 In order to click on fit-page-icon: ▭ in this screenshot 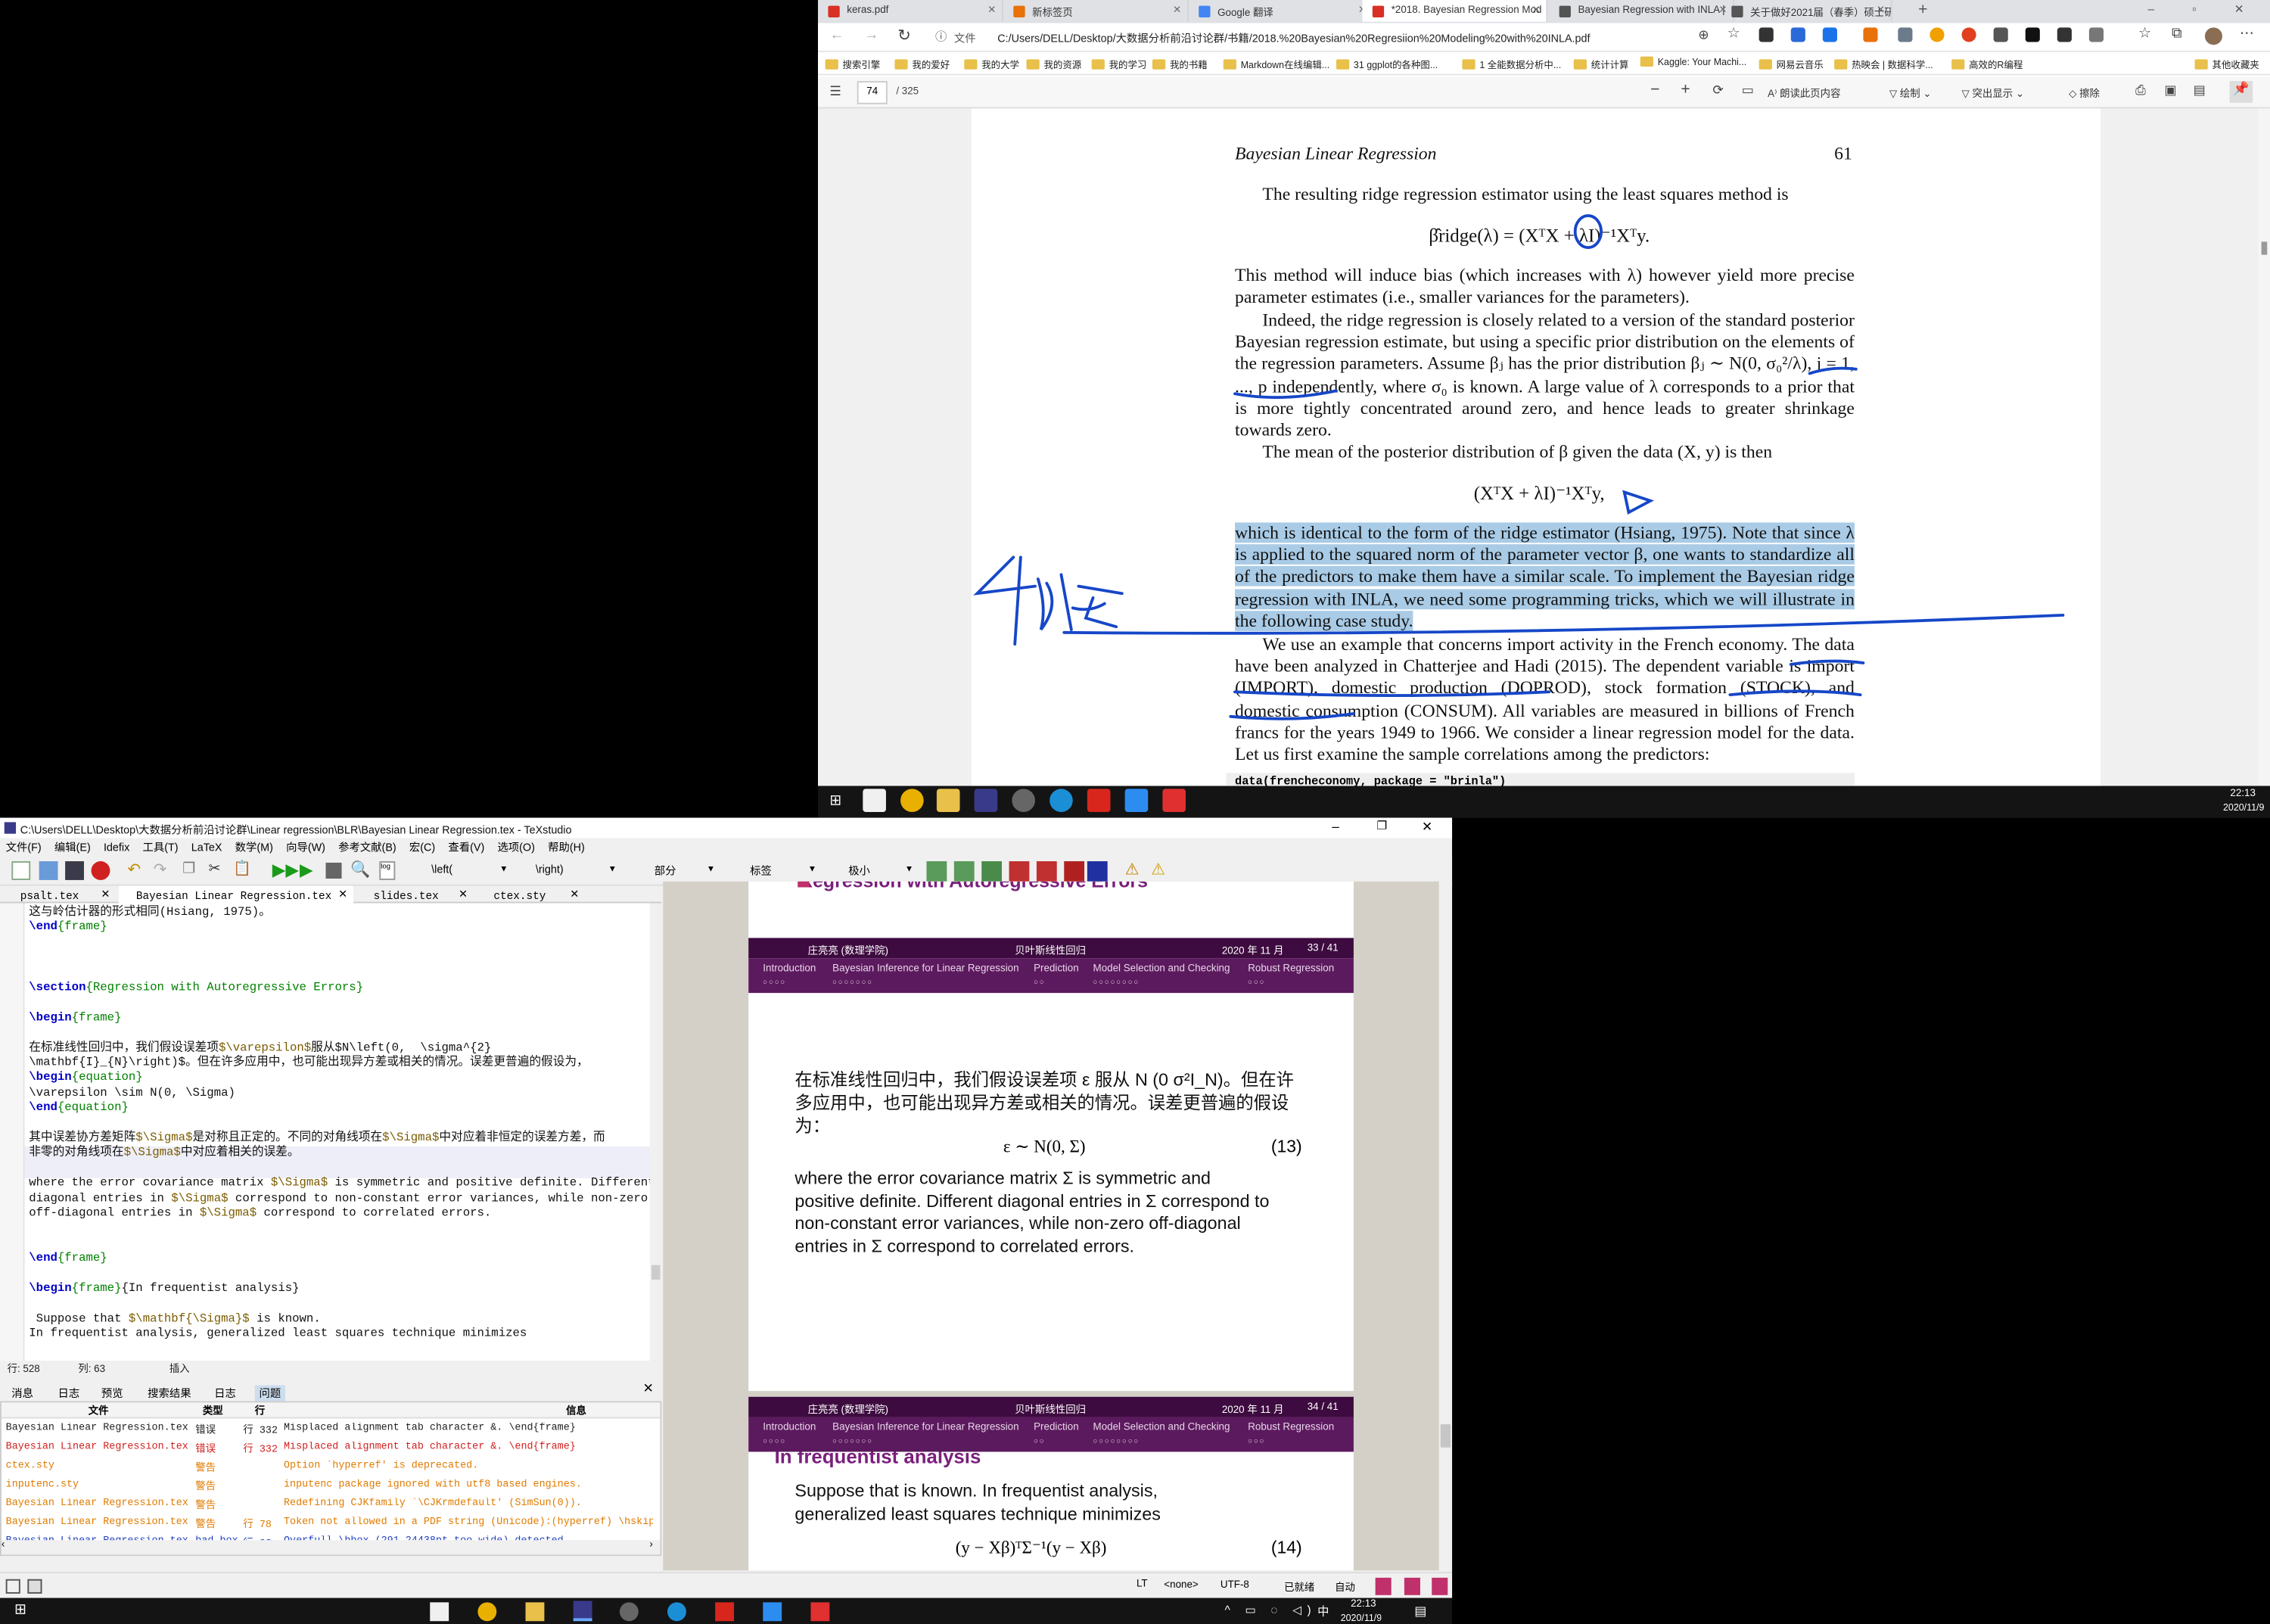, I will do `click(1748, 90)`.